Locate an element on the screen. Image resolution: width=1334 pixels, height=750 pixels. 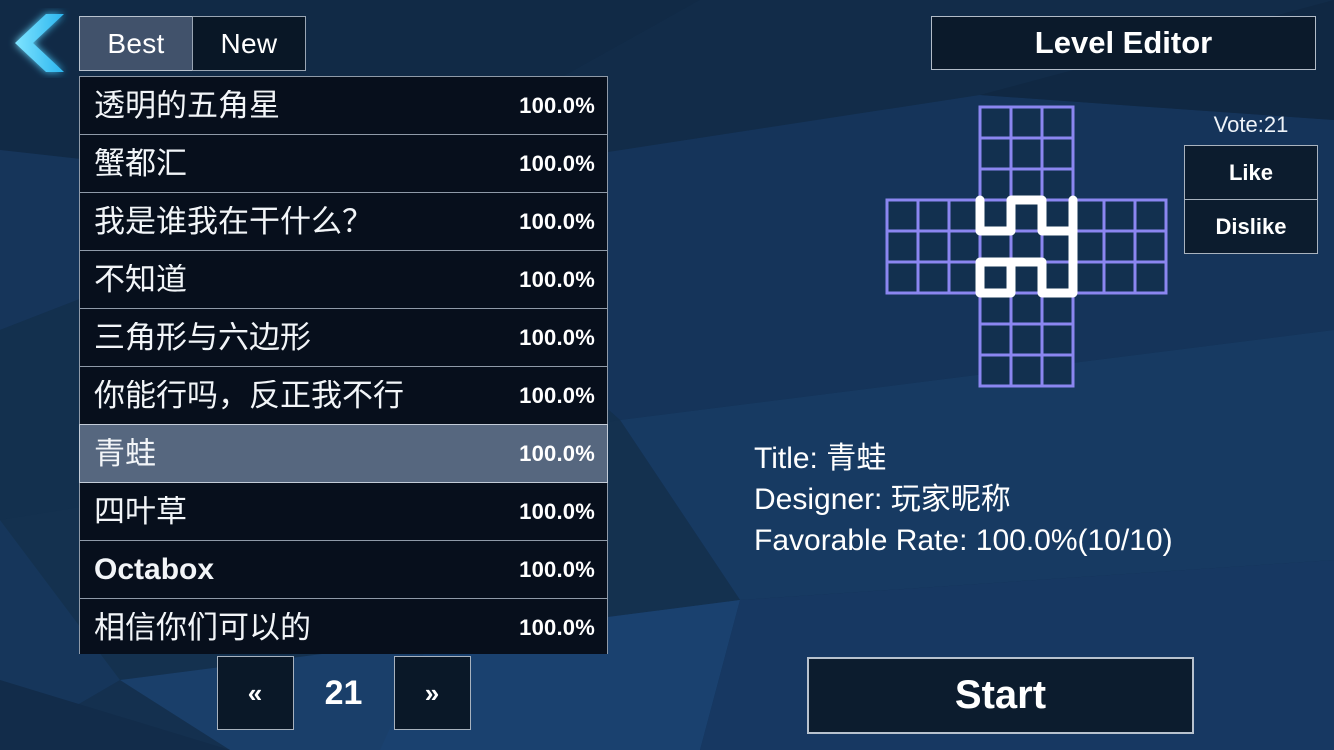
level-list-item: 不知道 100.0% is located at coordinates (343, 279).